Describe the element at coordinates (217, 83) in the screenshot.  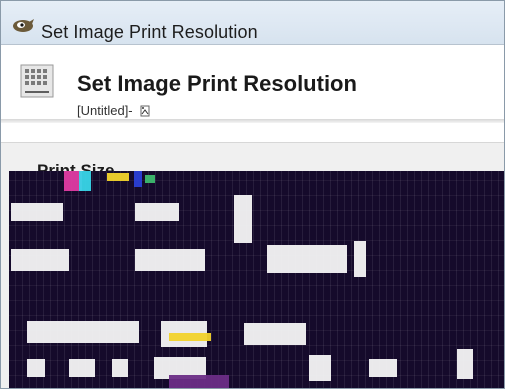
I see `dialog-heading: Set Image Print Resolution` at that location.